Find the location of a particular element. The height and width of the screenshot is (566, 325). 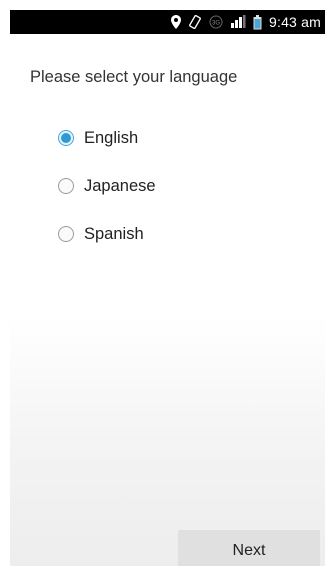

language-option-english: English is located at coordinates (107, 138).